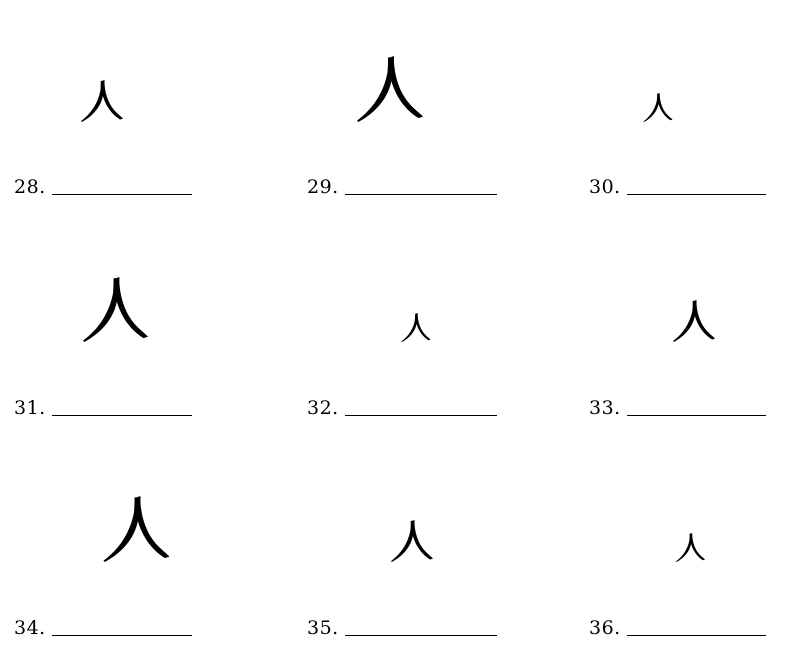 This screenshot has width=793, height=654. What do you see at coordinates (605, 187) in the screenshot?
I see `question-number: 30.` at bounding box center [605, 187].